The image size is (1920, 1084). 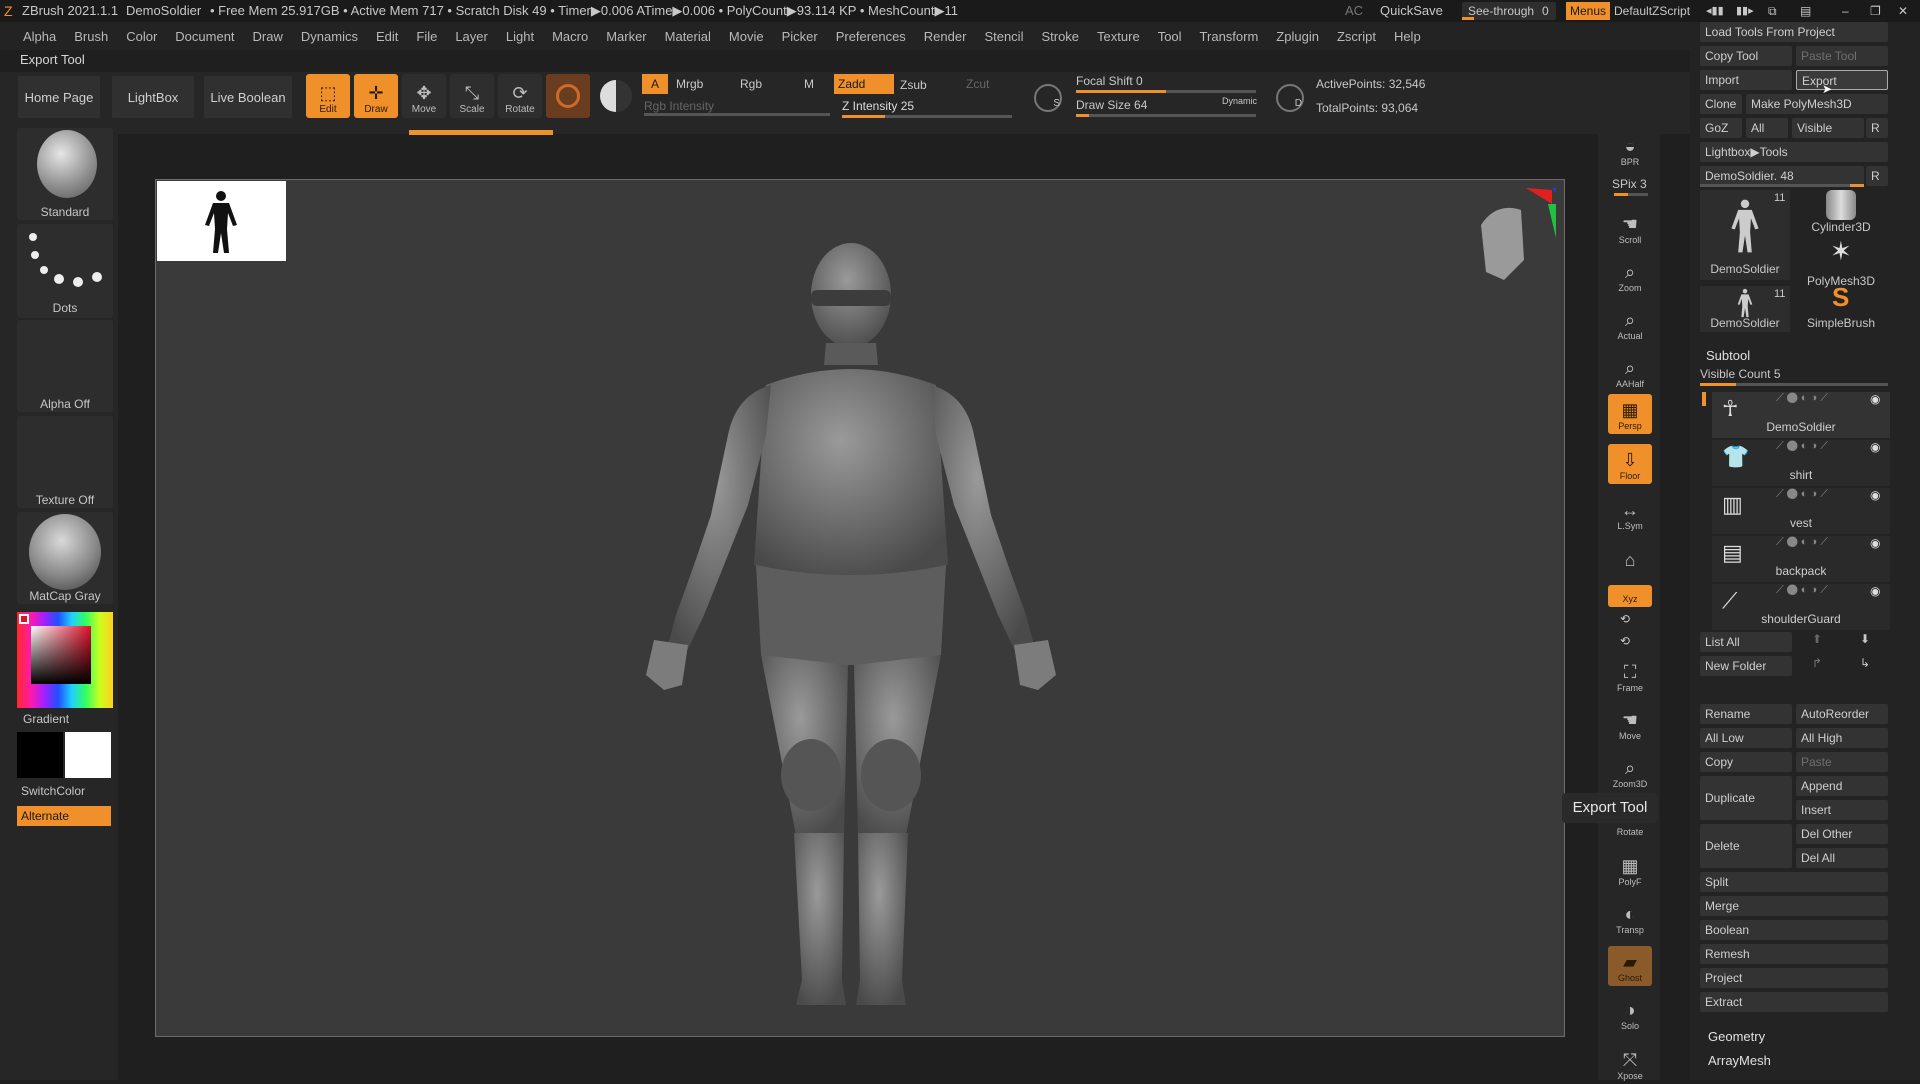 I want to click on rotate-button: ⟳Rotate, so click(x=520, y=96).